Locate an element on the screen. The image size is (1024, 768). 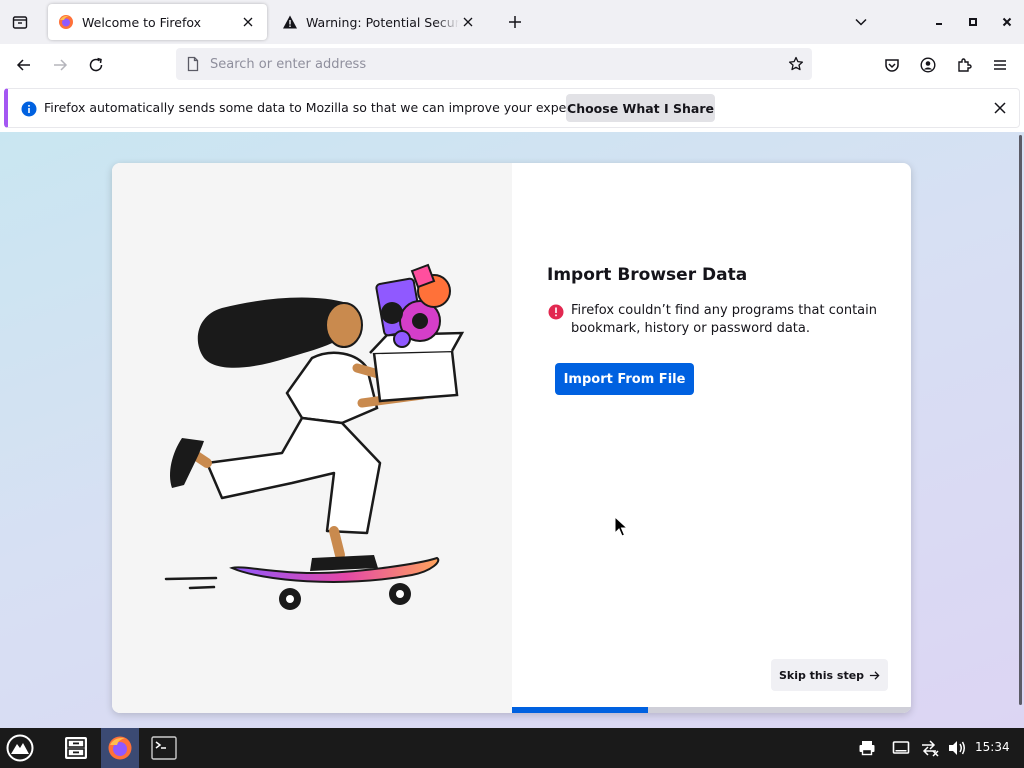
account-icon is located at coordinates (928, 65).